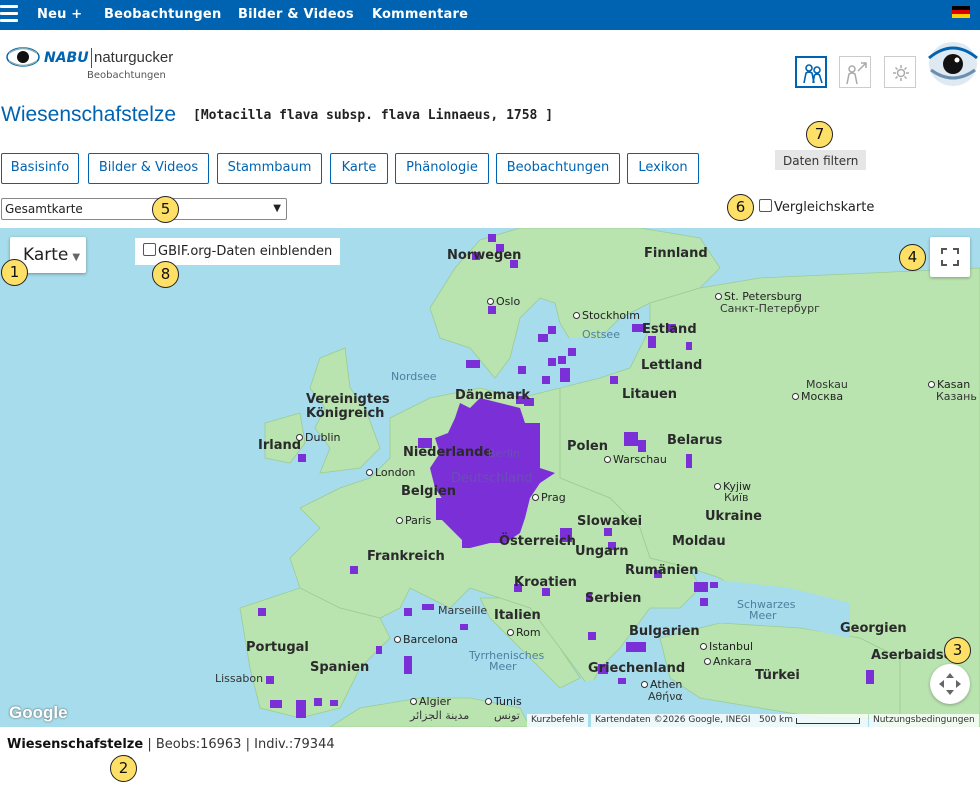 This screenshot has width=980, height=787. I want to click on nav-media: Bilder & Videos, so click(296, 14).